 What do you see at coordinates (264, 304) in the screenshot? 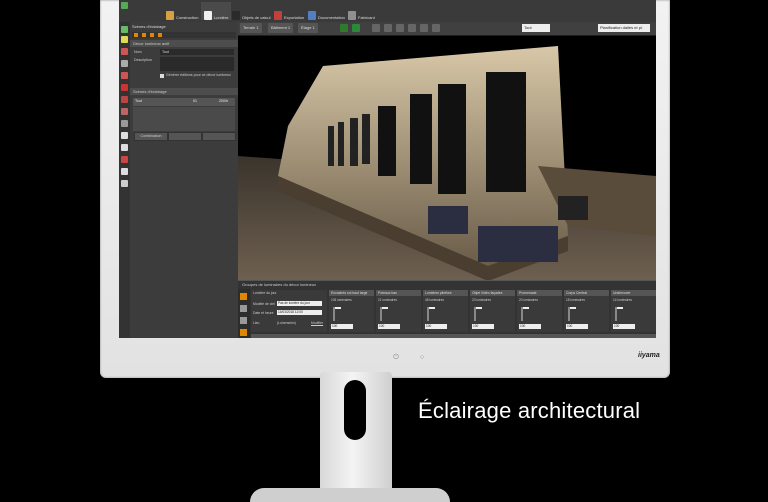
I see `sky-model-label: Modèle de ciel` at bounding box center [264, 304].